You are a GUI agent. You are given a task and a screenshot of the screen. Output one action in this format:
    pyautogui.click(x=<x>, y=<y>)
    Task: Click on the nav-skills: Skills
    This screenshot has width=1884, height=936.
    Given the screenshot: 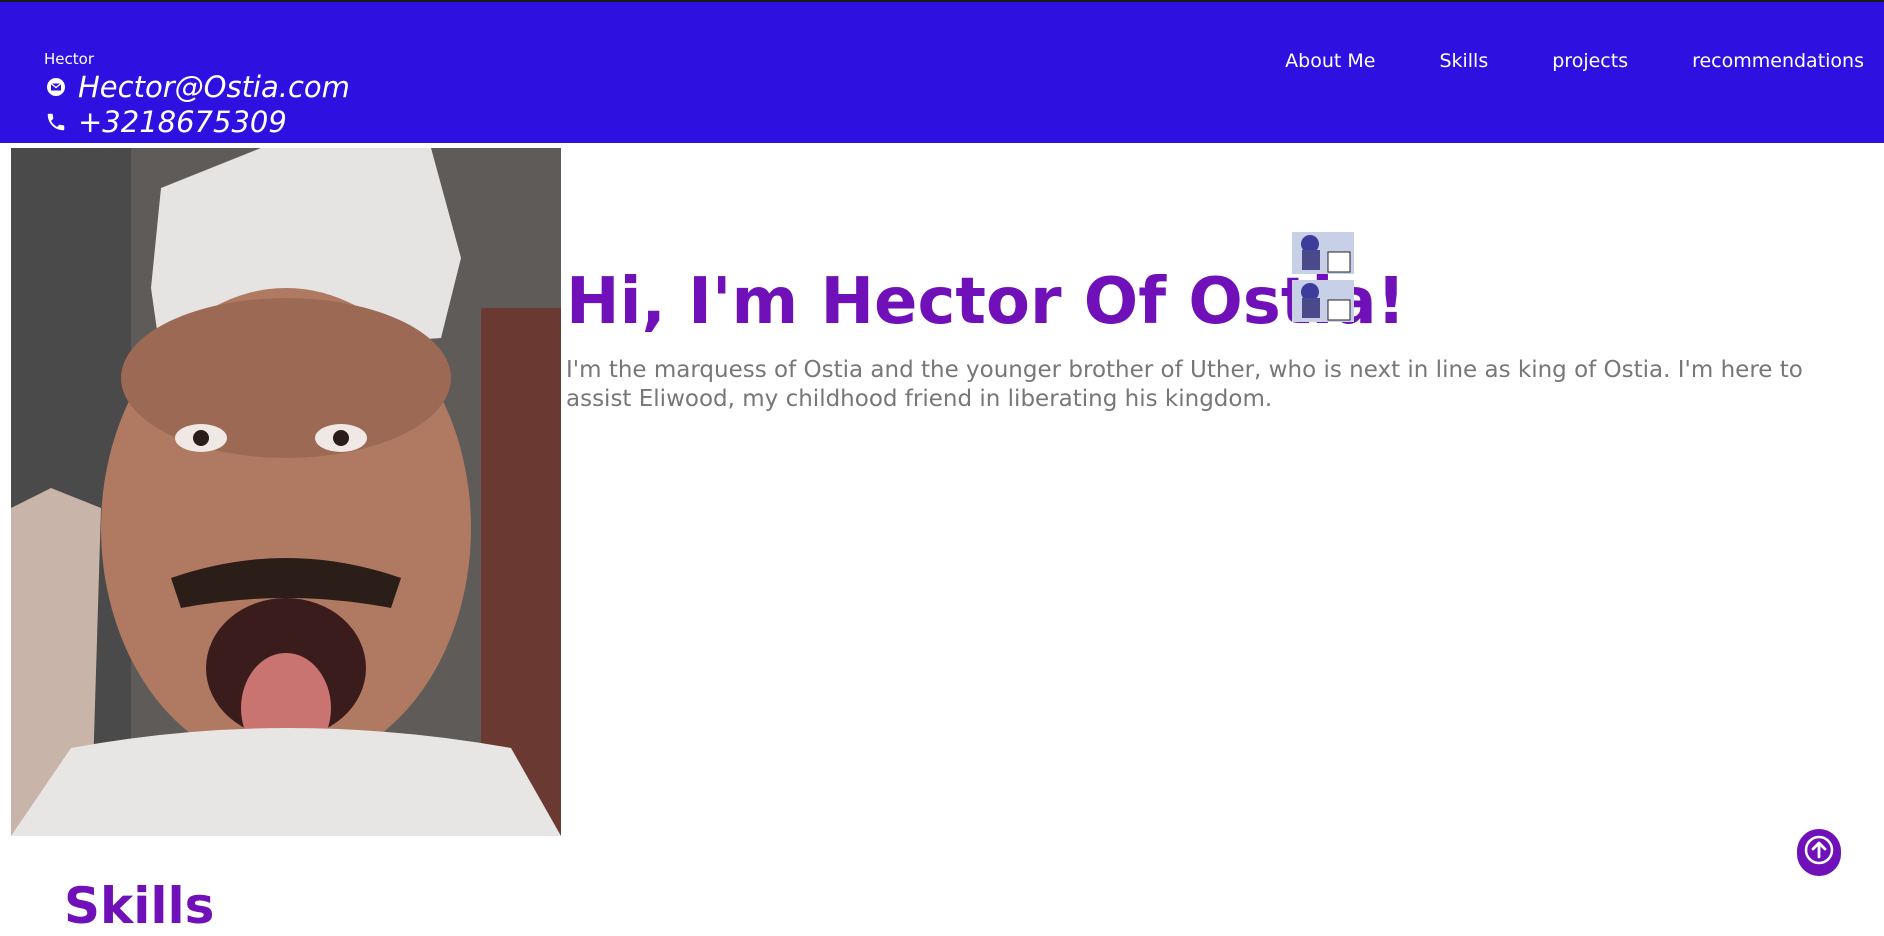 What is the action you would take?
    pyautogui.click(x=1463, y=61)
    